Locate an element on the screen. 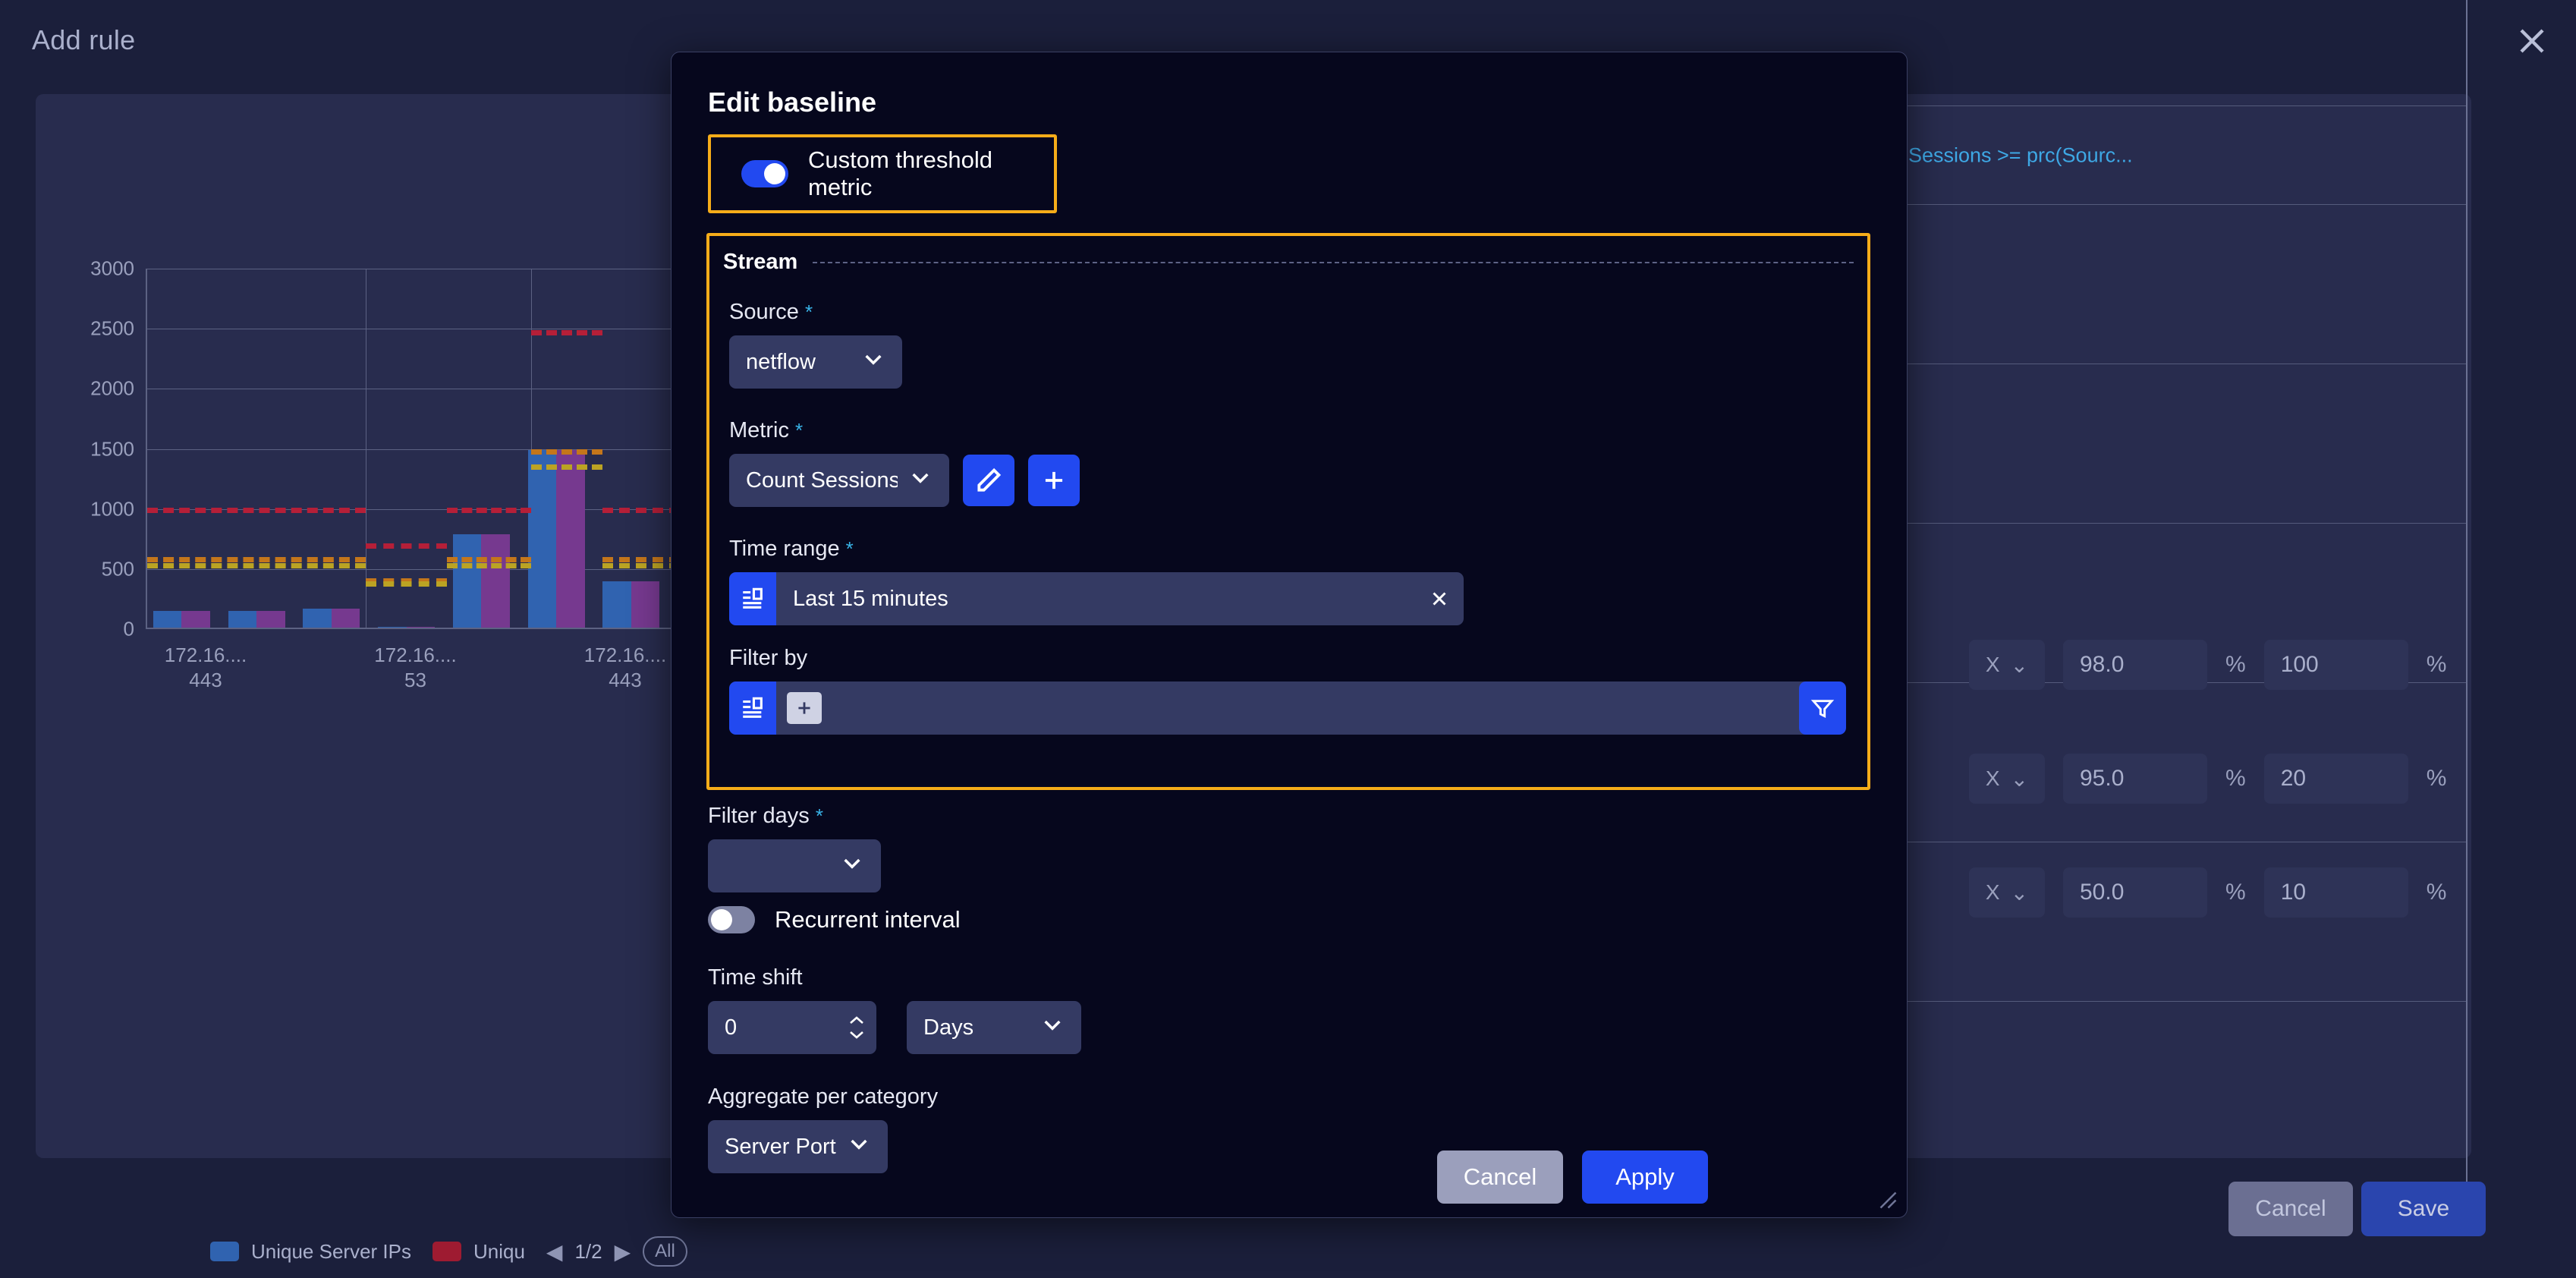 Image resolution: width=2576 pixels, height=1278 pixels. time-range-value: Last 15 minutes is located at coordinates (1095, 599).